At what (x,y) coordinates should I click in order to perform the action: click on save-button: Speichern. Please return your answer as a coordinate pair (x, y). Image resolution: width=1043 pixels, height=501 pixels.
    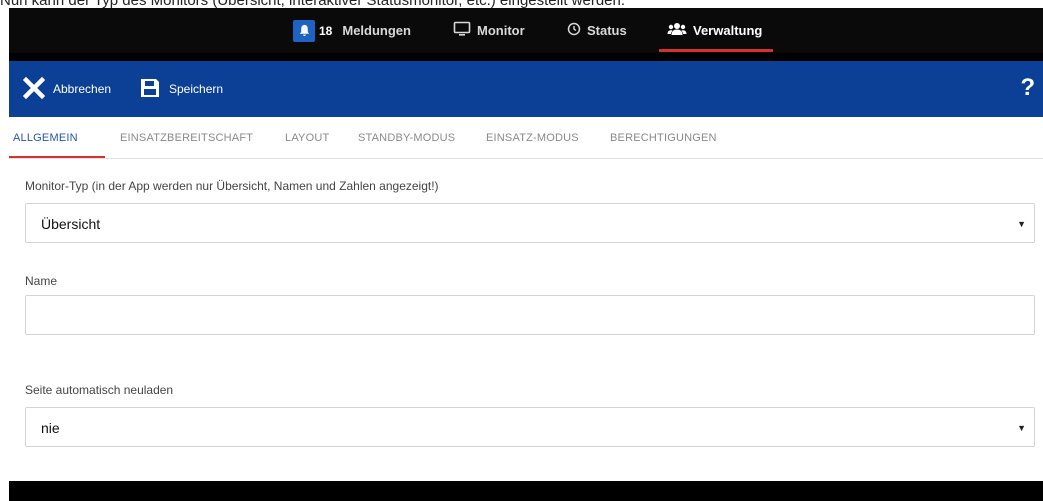
    Looking at the image, I should click on (181, 89).